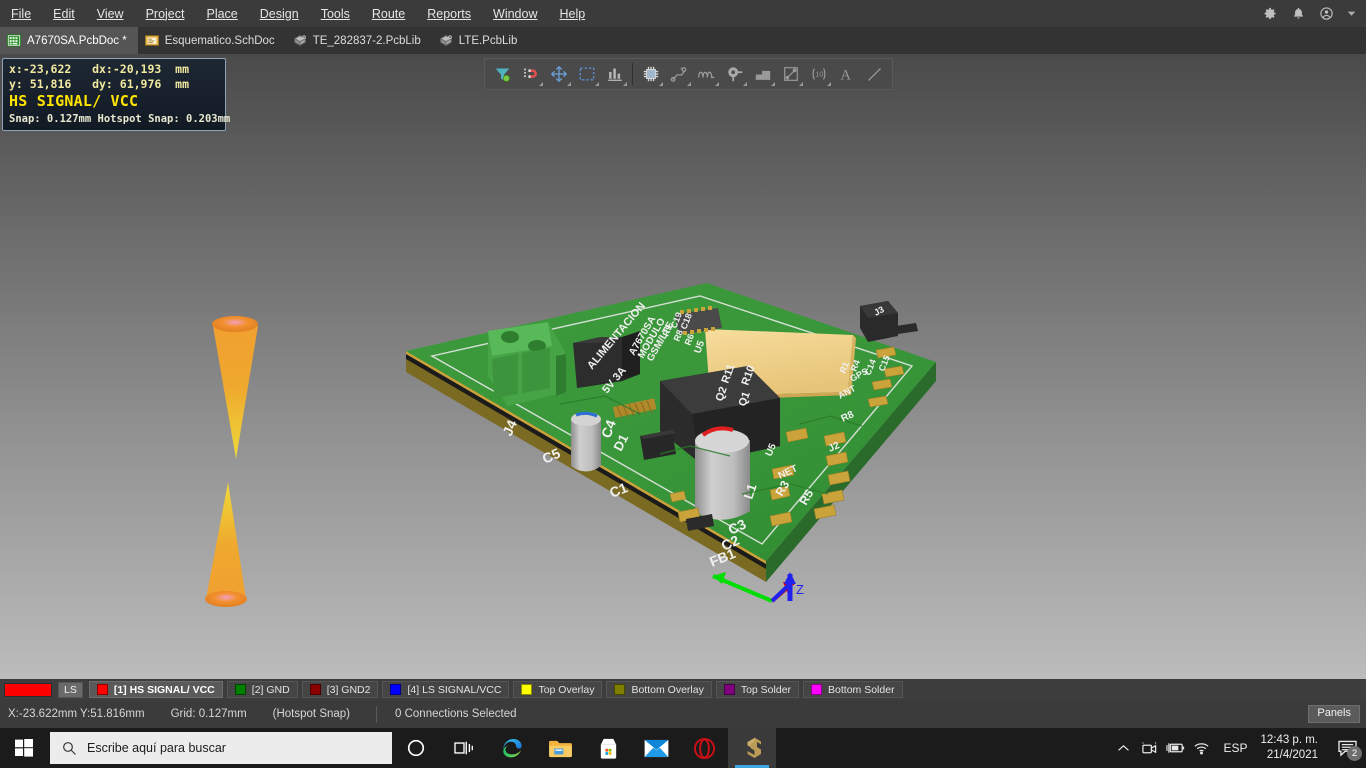 Image resolution: width=1366 pixels, height=768 pixels. I want to click on active-bar-toolbar: 10 A, so click(688, 74).